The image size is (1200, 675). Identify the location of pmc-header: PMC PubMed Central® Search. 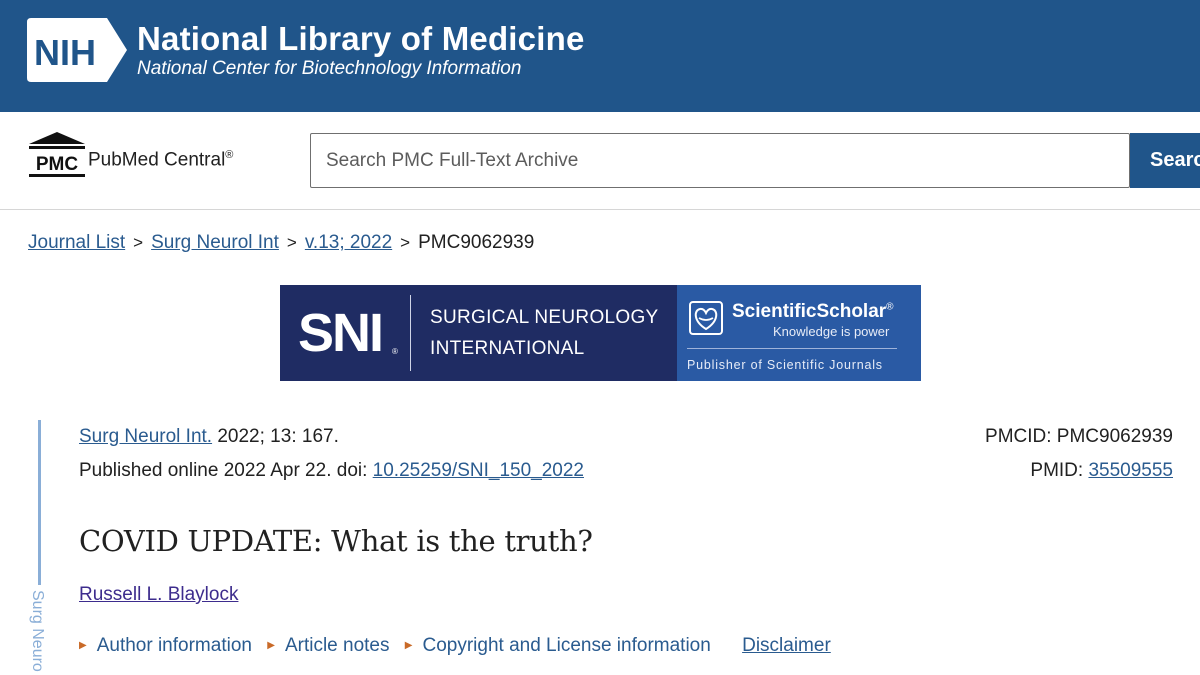
(600, 161).